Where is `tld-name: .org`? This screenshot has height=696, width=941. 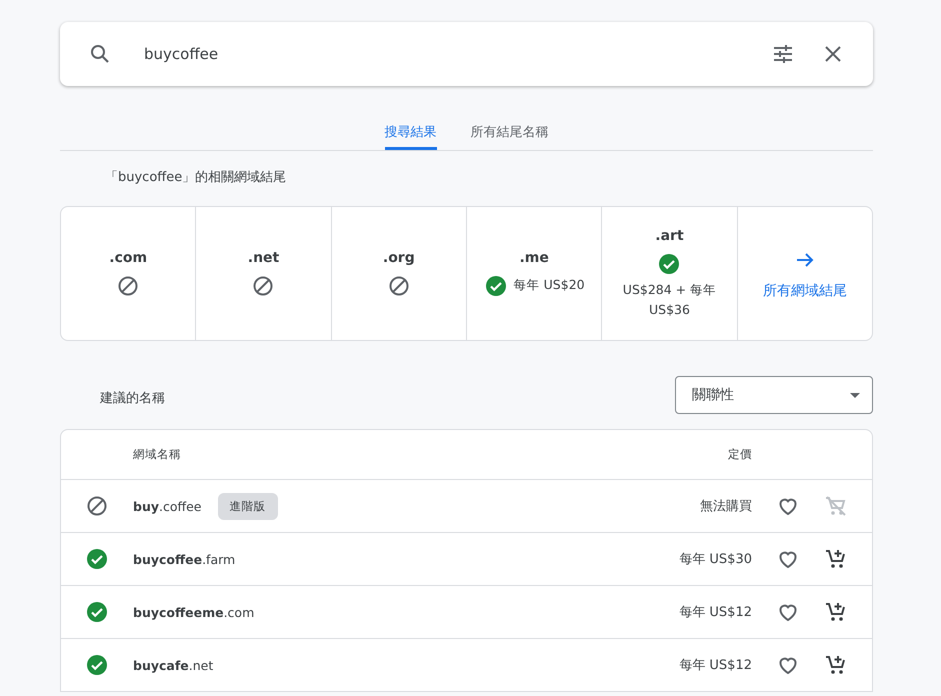 tld-name: .org is located at coordinates (398, 258).